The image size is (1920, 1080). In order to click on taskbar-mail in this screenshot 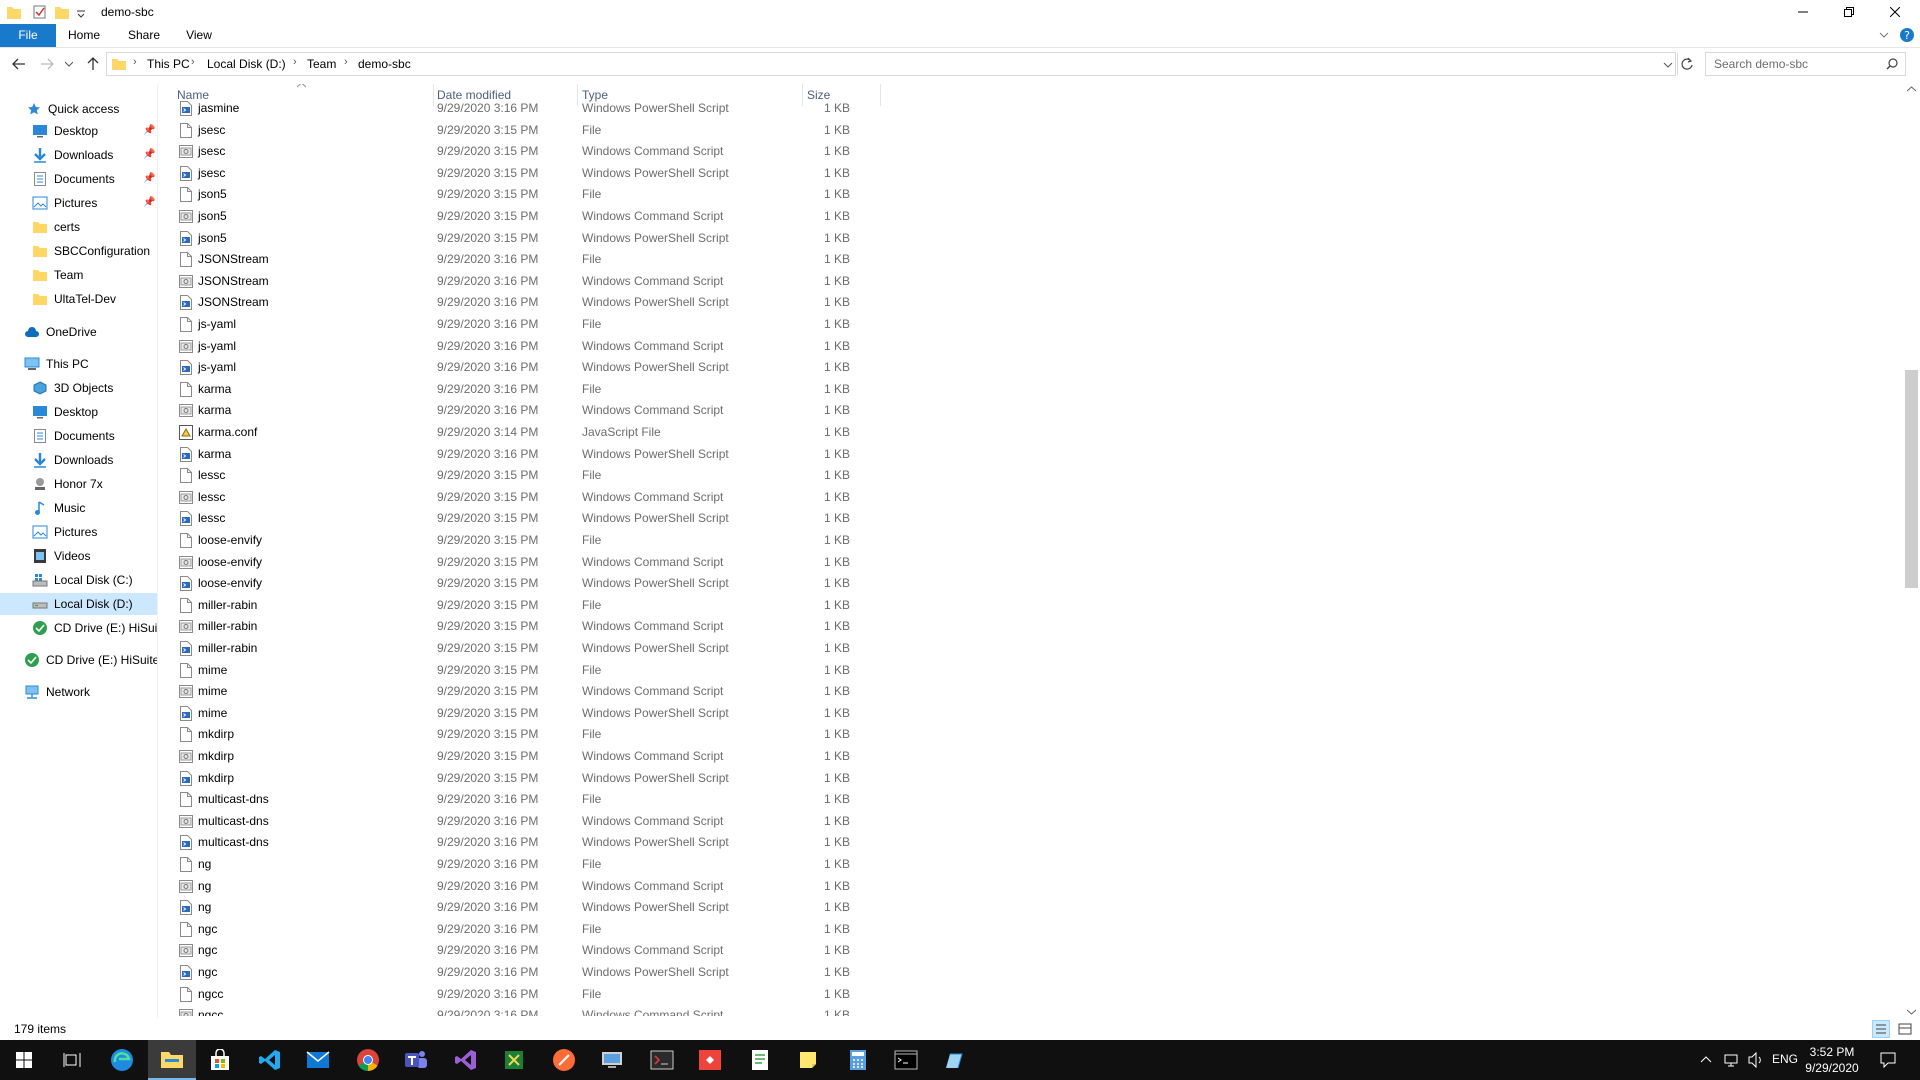, I will do `click(318, 1060)`.